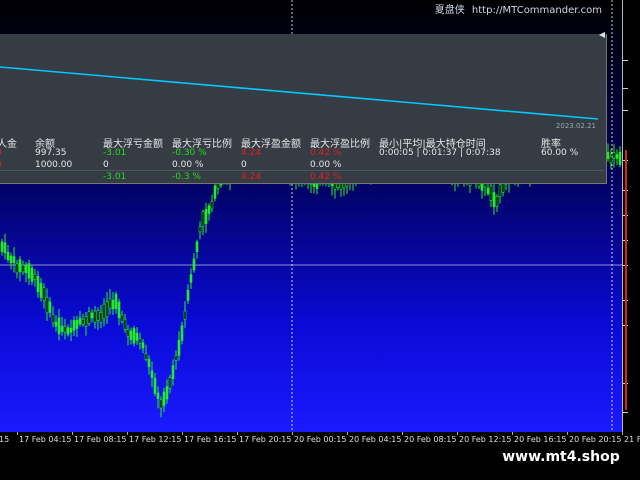 This screenshot has width=640, height=480. Describe the element at coordinates (244, 165) in the screenshot. I see `cell-profit-amount-r2: 0` at that location.